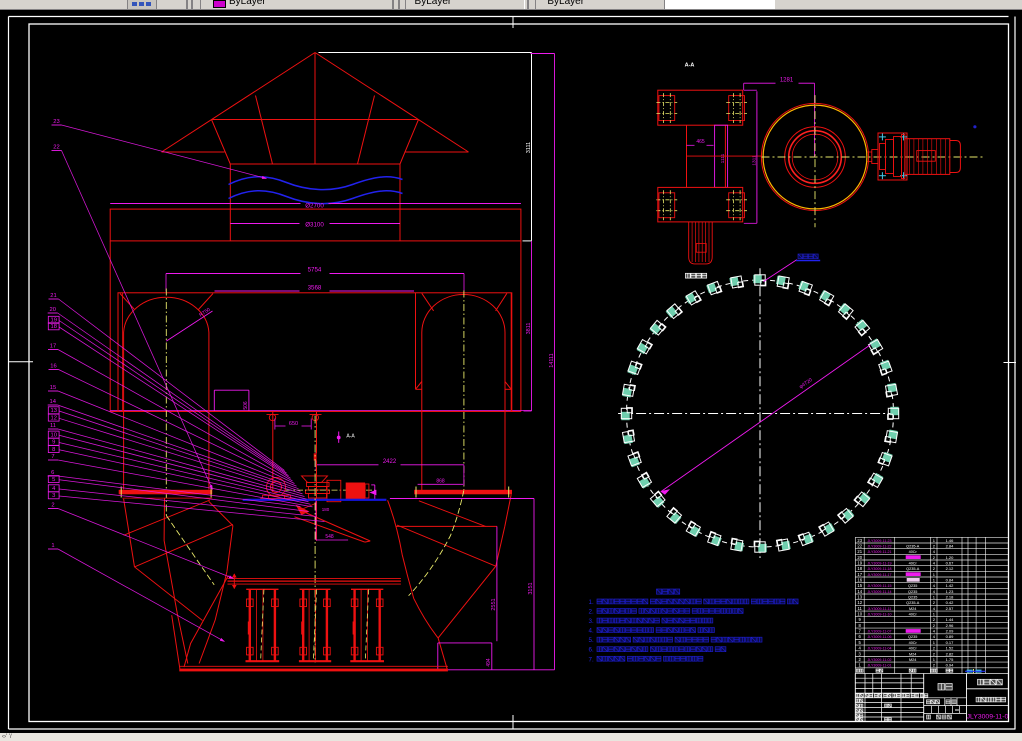  What do you see at coordinates (879, 569) in the screenshot?
I see `svg-text: JLY3009-11-18` at bounding box center [879, 569].